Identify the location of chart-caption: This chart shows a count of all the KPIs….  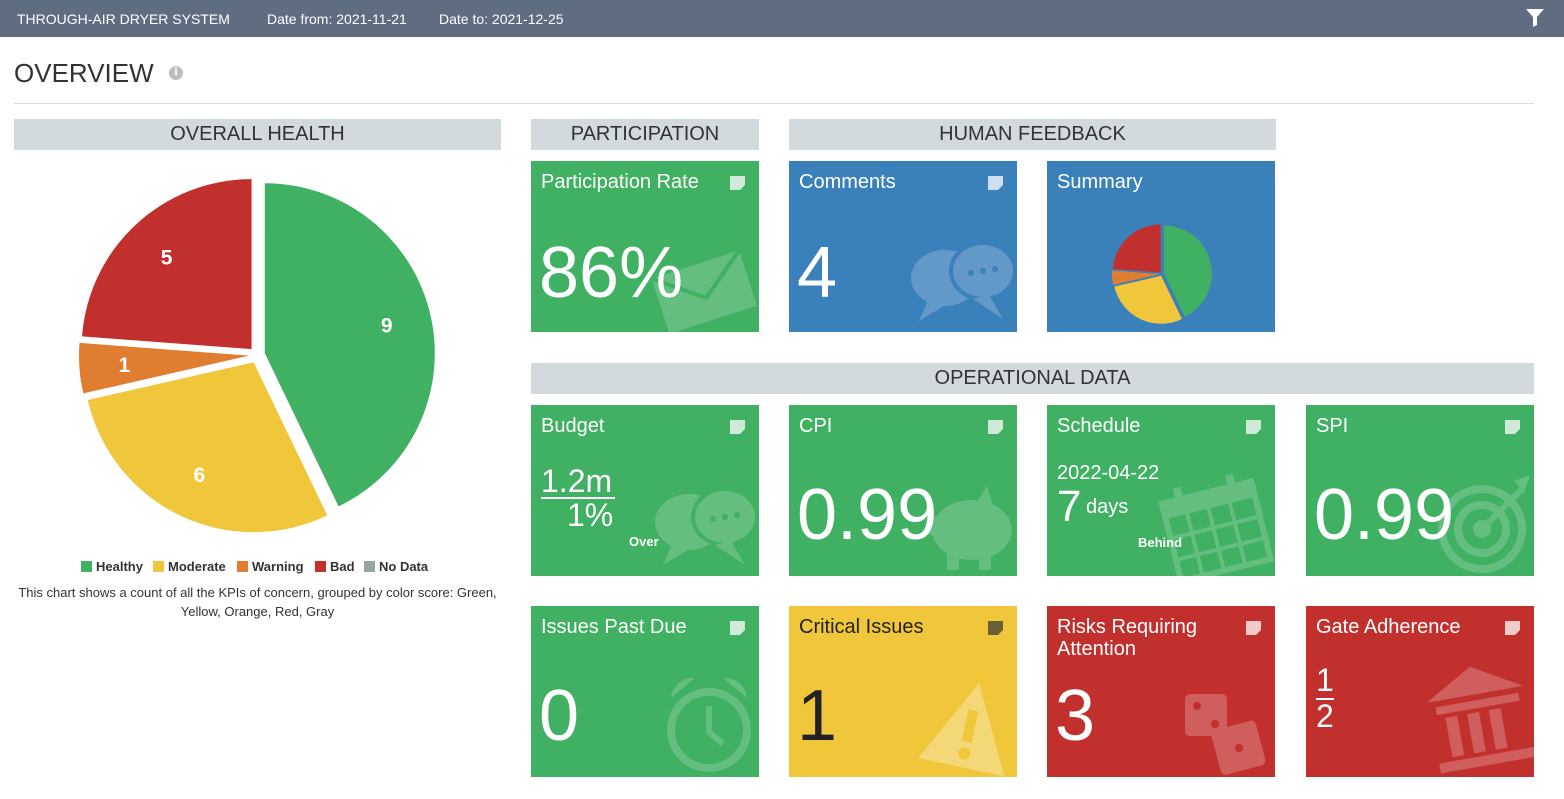
(257, 602).